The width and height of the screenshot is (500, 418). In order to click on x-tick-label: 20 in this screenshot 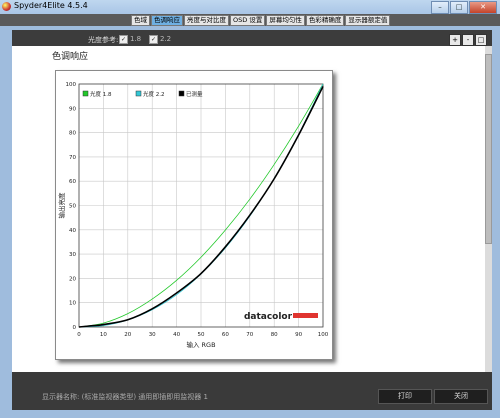, I will do `click(127, 335)`.